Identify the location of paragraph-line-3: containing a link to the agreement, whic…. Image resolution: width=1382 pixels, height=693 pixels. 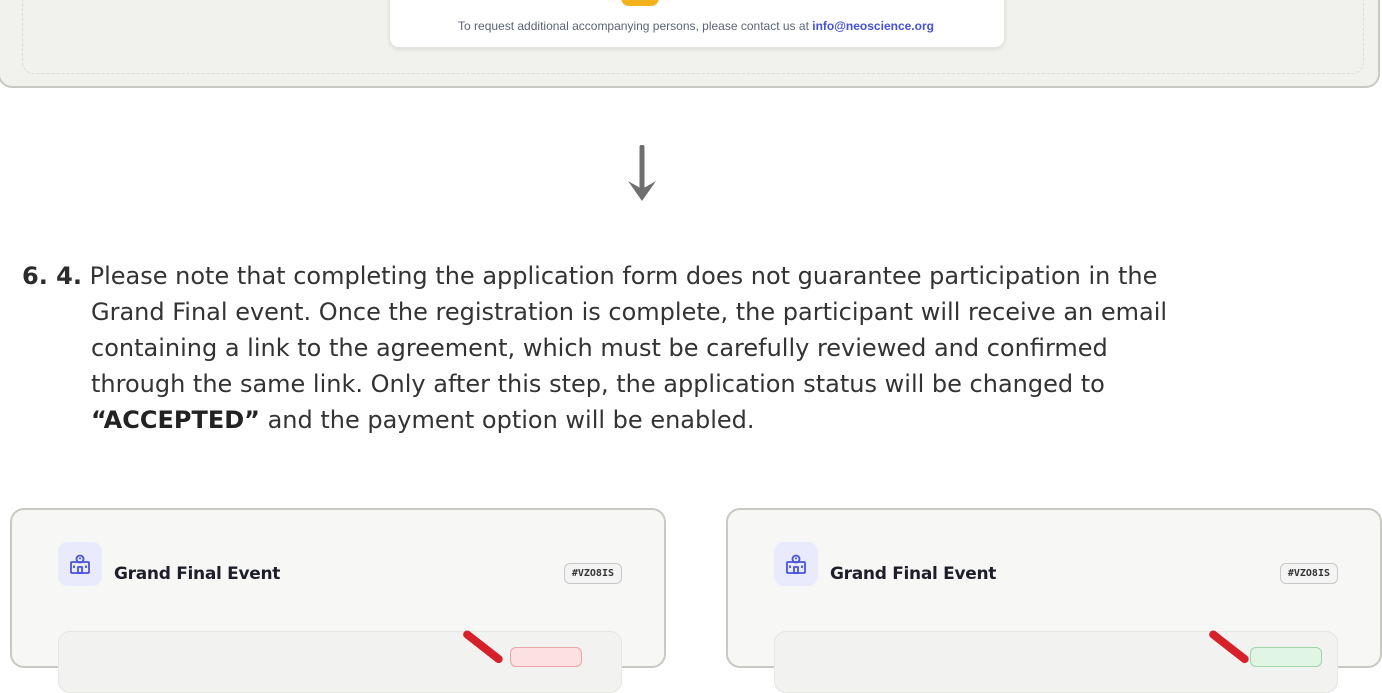
(599, 348).